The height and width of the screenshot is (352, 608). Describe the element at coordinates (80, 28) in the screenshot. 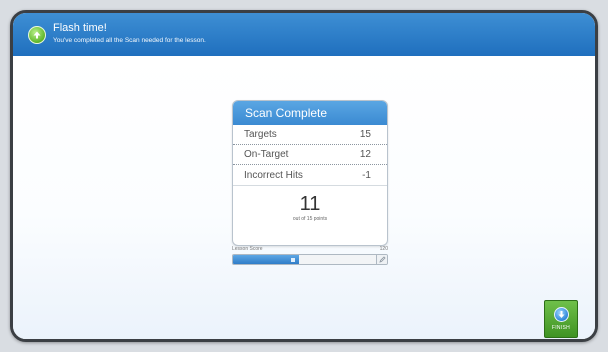

I see `banner-title: Flash time!` at that location.